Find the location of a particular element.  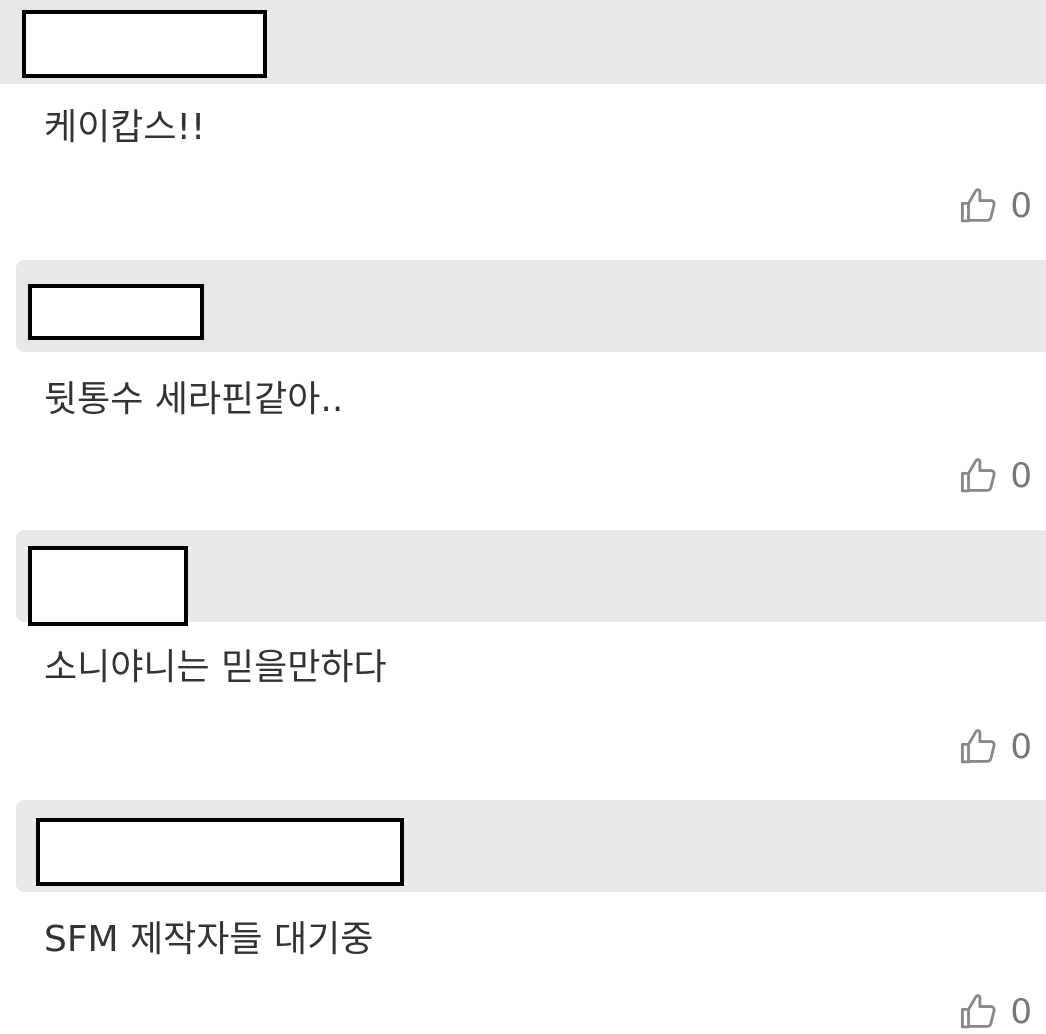

comment-text: 뒷통수 세라핀같아.. is located at coordinates (194, 399).